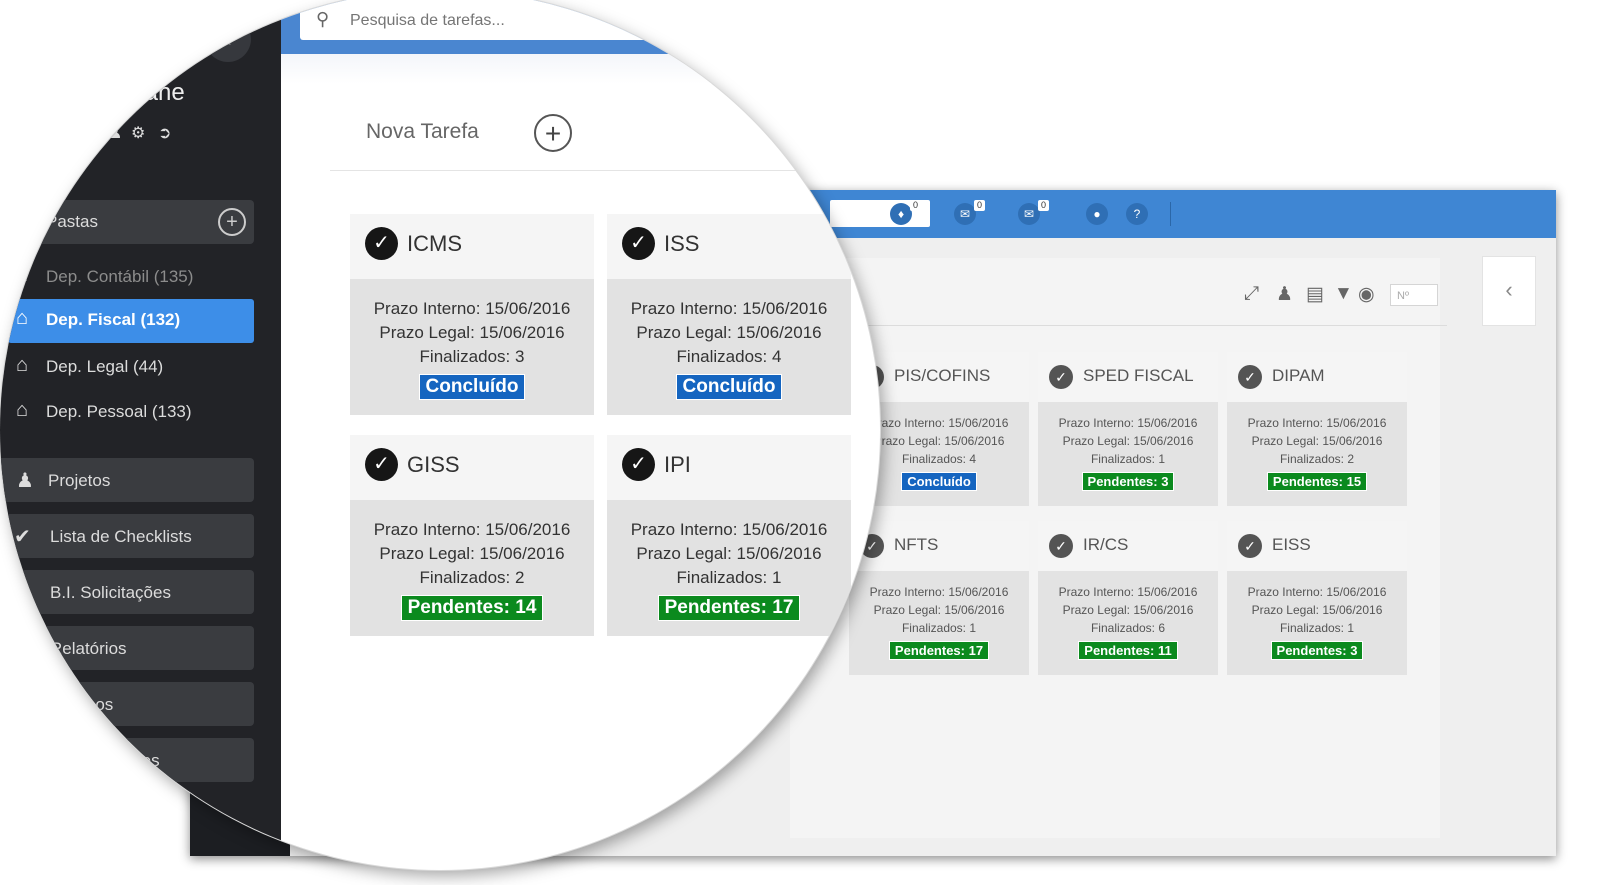 This screenshot has height=885, width=1600. I want to click on binoculars-icon: ◉, so click(1366, 294).